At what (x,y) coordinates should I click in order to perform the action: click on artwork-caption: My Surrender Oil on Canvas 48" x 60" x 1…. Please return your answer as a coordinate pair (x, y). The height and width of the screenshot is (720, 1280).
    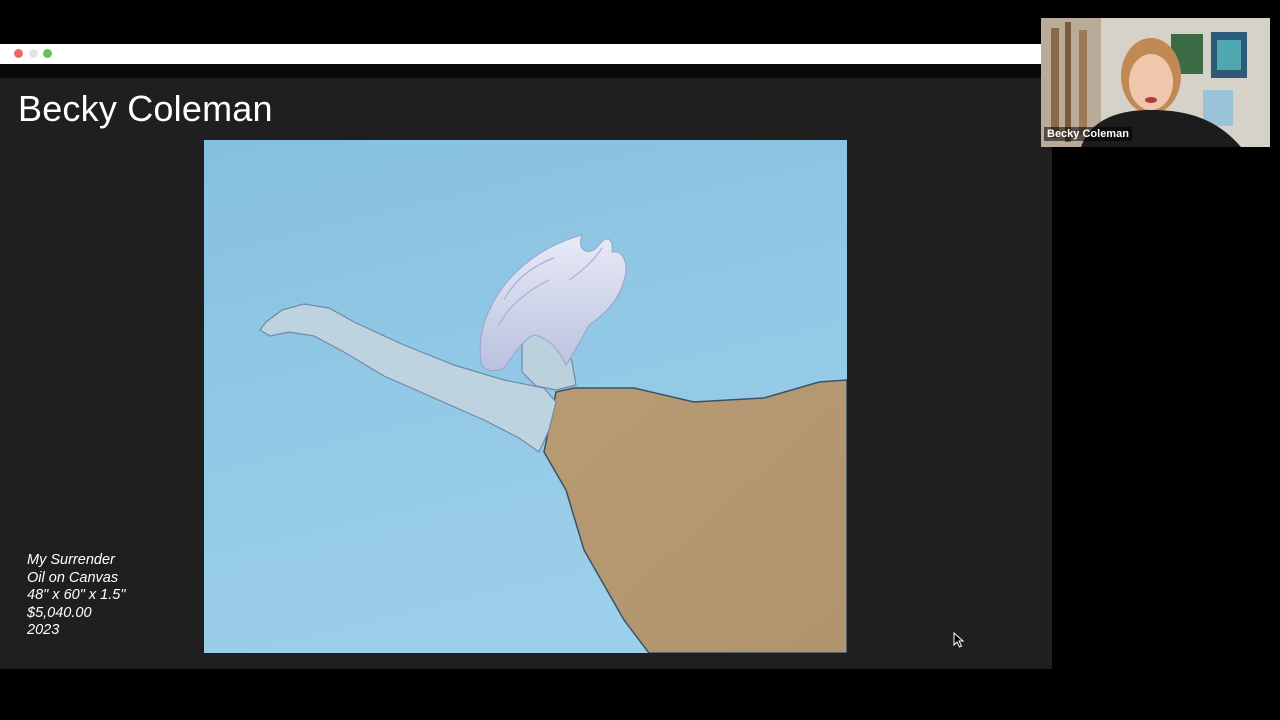
    Looking at the image, I should click on (76, 596).